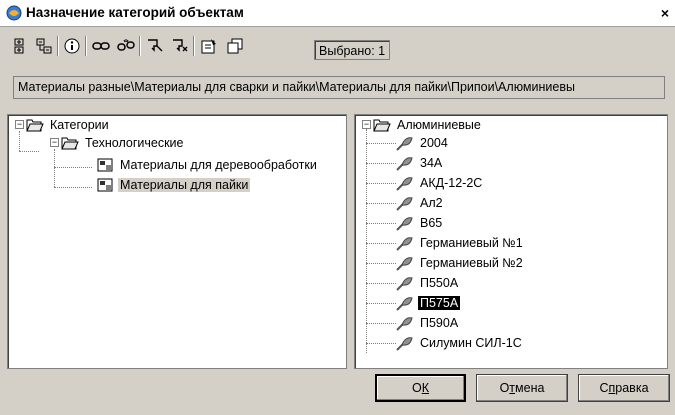  I want to click on tree-node-label: Материалы для пайки, so click(184, 185).